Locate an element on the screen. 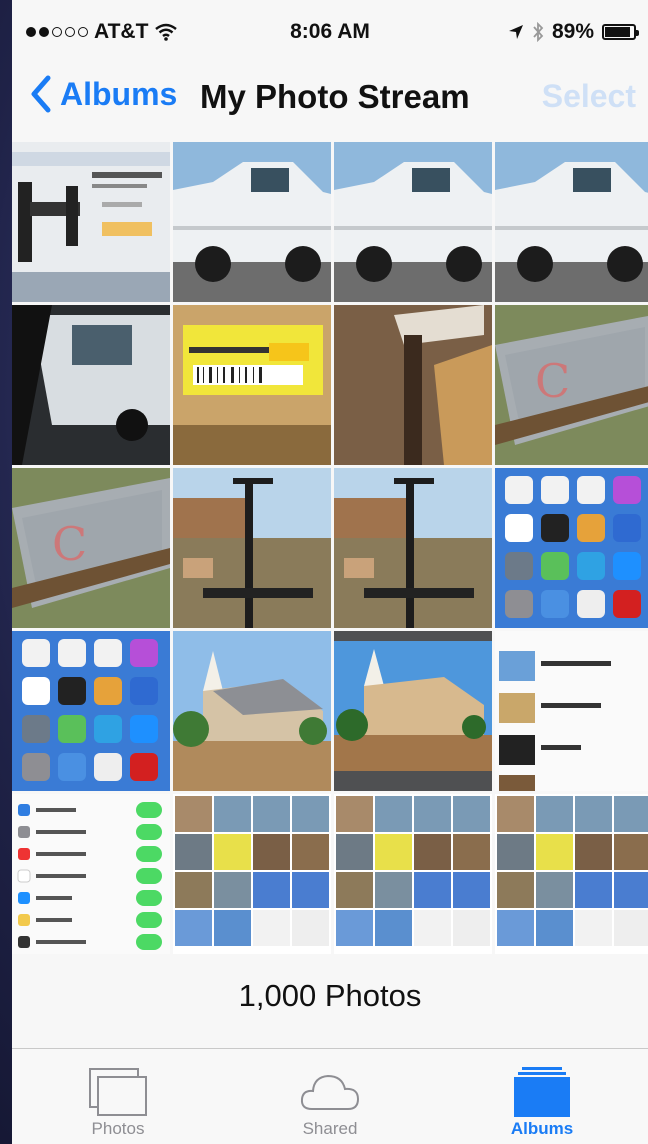 This screenshot has height=1144, width=648. battery-icon is located at coordinates (620, 32).